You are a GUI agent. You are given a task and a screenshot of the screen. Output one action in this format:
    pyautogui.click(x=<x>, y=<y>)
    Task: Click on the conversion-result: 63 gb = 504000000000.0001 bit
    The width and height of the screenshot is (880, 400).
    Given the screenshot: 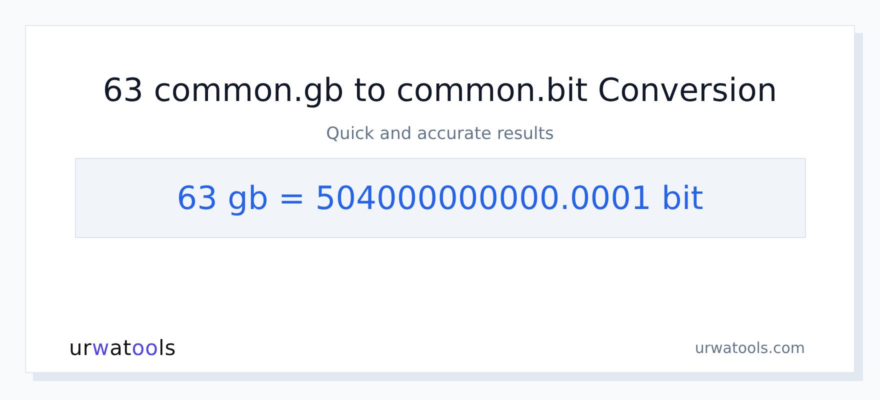 What is the action you would take?
    pyautogui.click(x=440, y=198)
    